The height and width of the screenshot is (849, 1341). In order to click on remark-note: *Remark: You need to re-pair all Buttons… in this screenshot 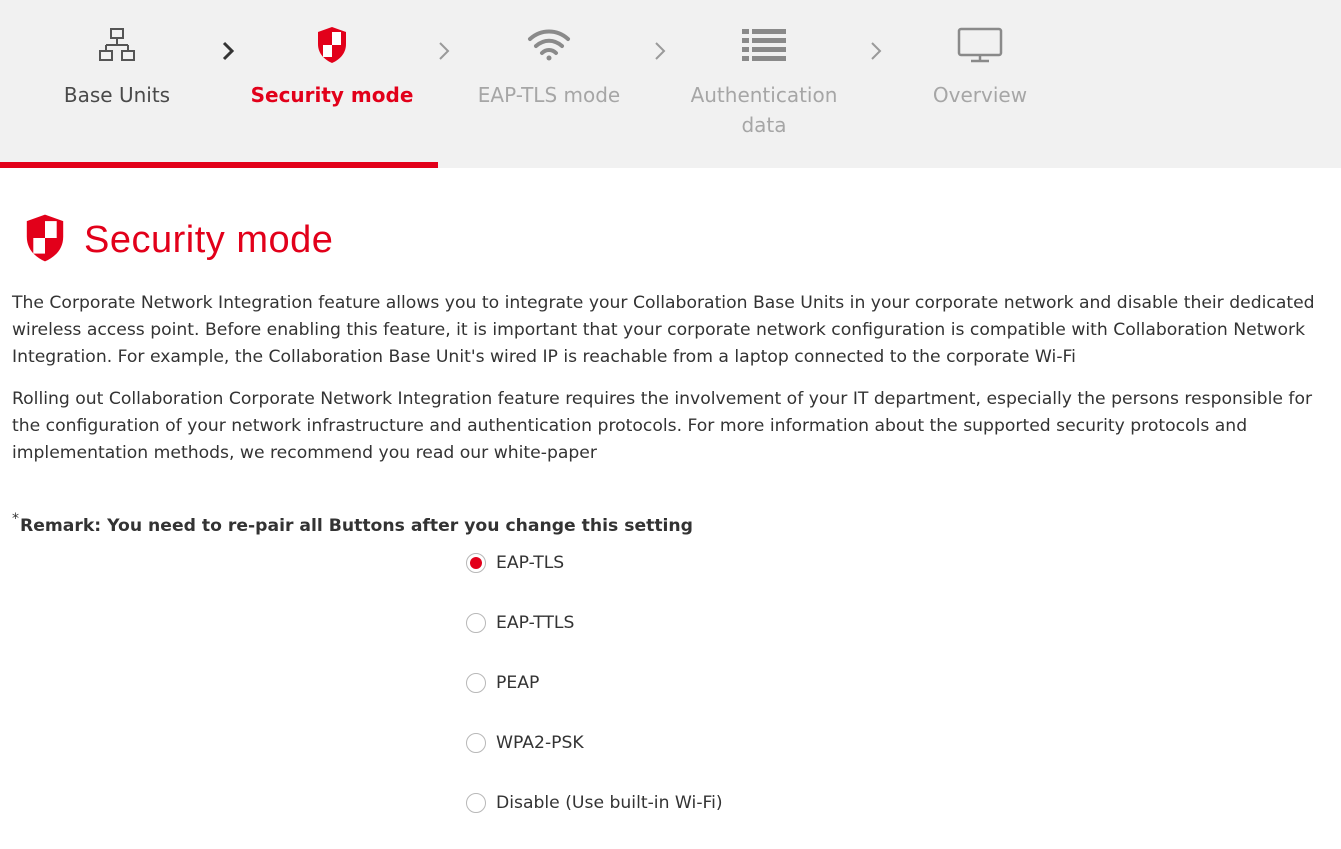, I will do `click(352, 523)`.